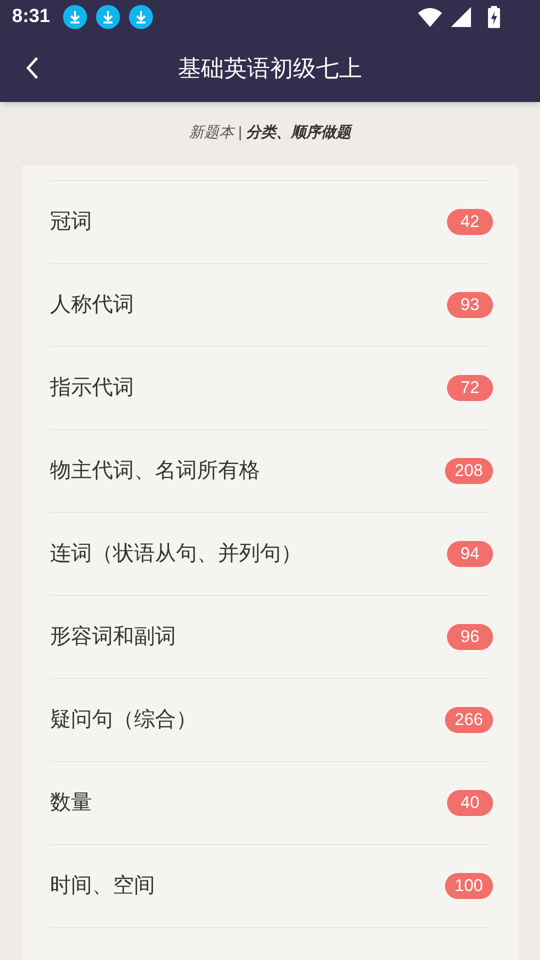 Image resolution: width=540 pixels, height=960 pixels. Describe the element at coordinates (468, 720) in the screenshot. I see `count-badge: 266` at that location.